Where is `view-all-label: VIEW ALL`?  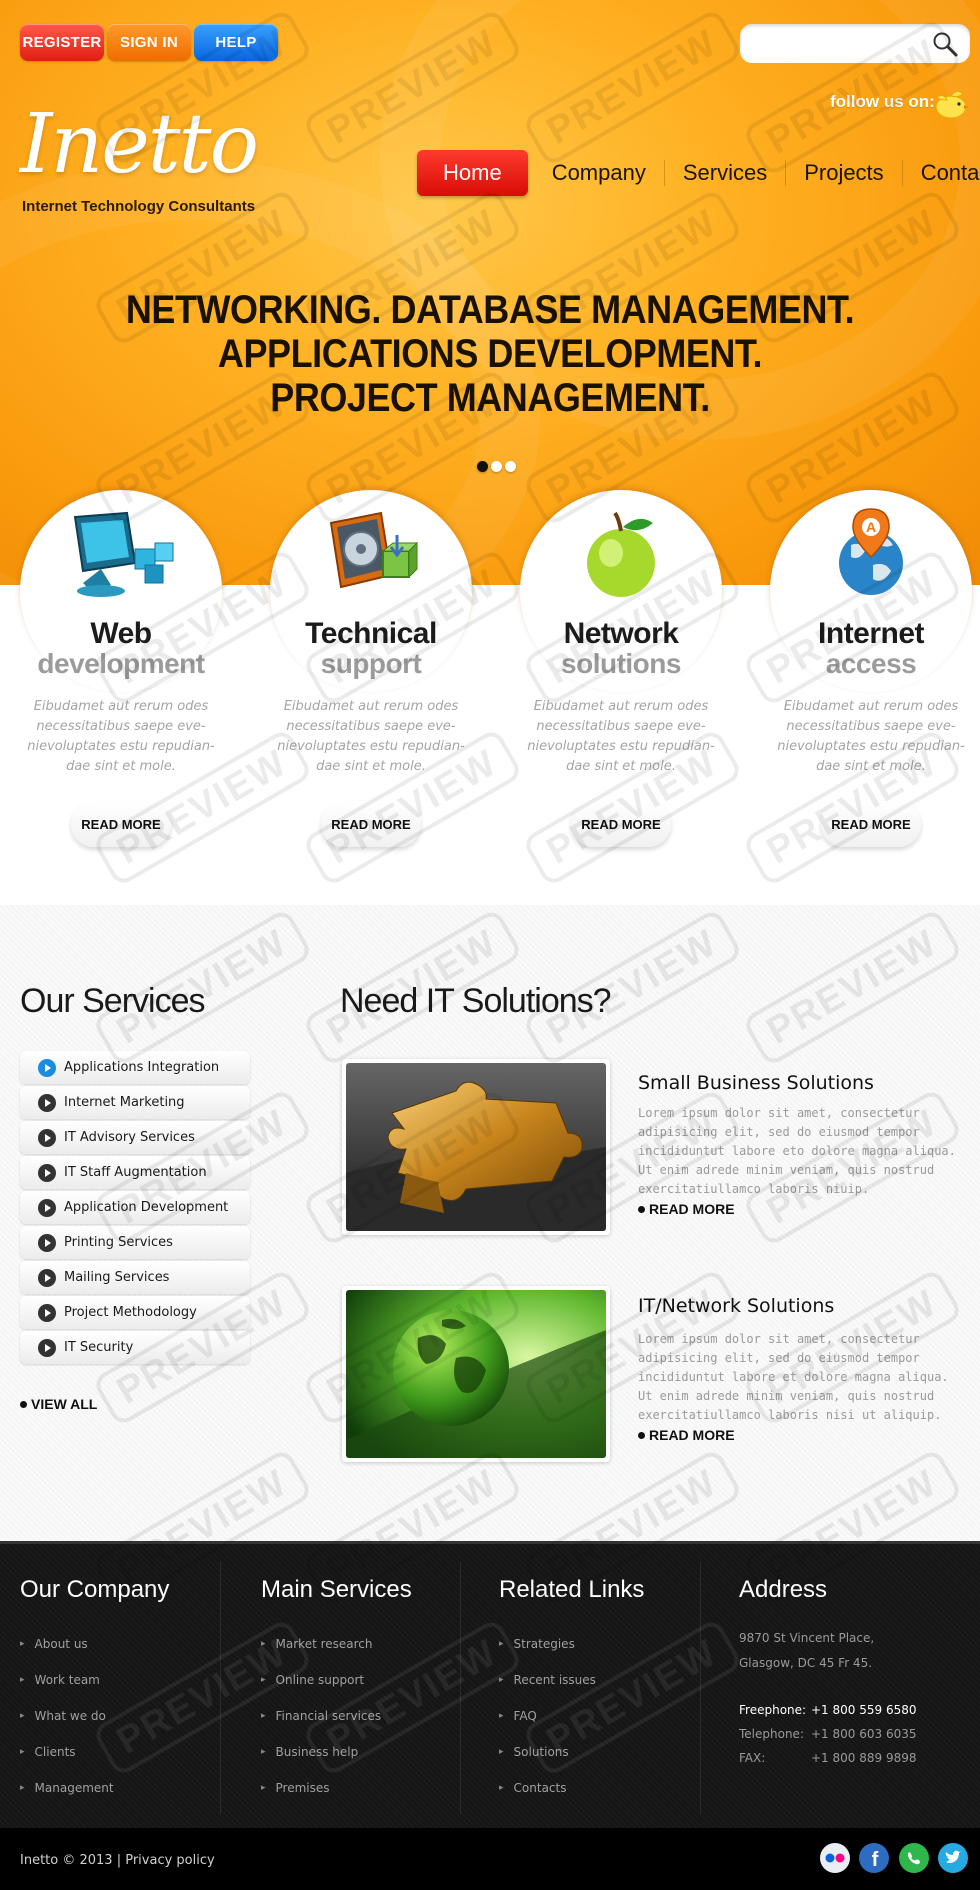 view-all-label: VIEW ALL is located at coordinates (64, 1404).